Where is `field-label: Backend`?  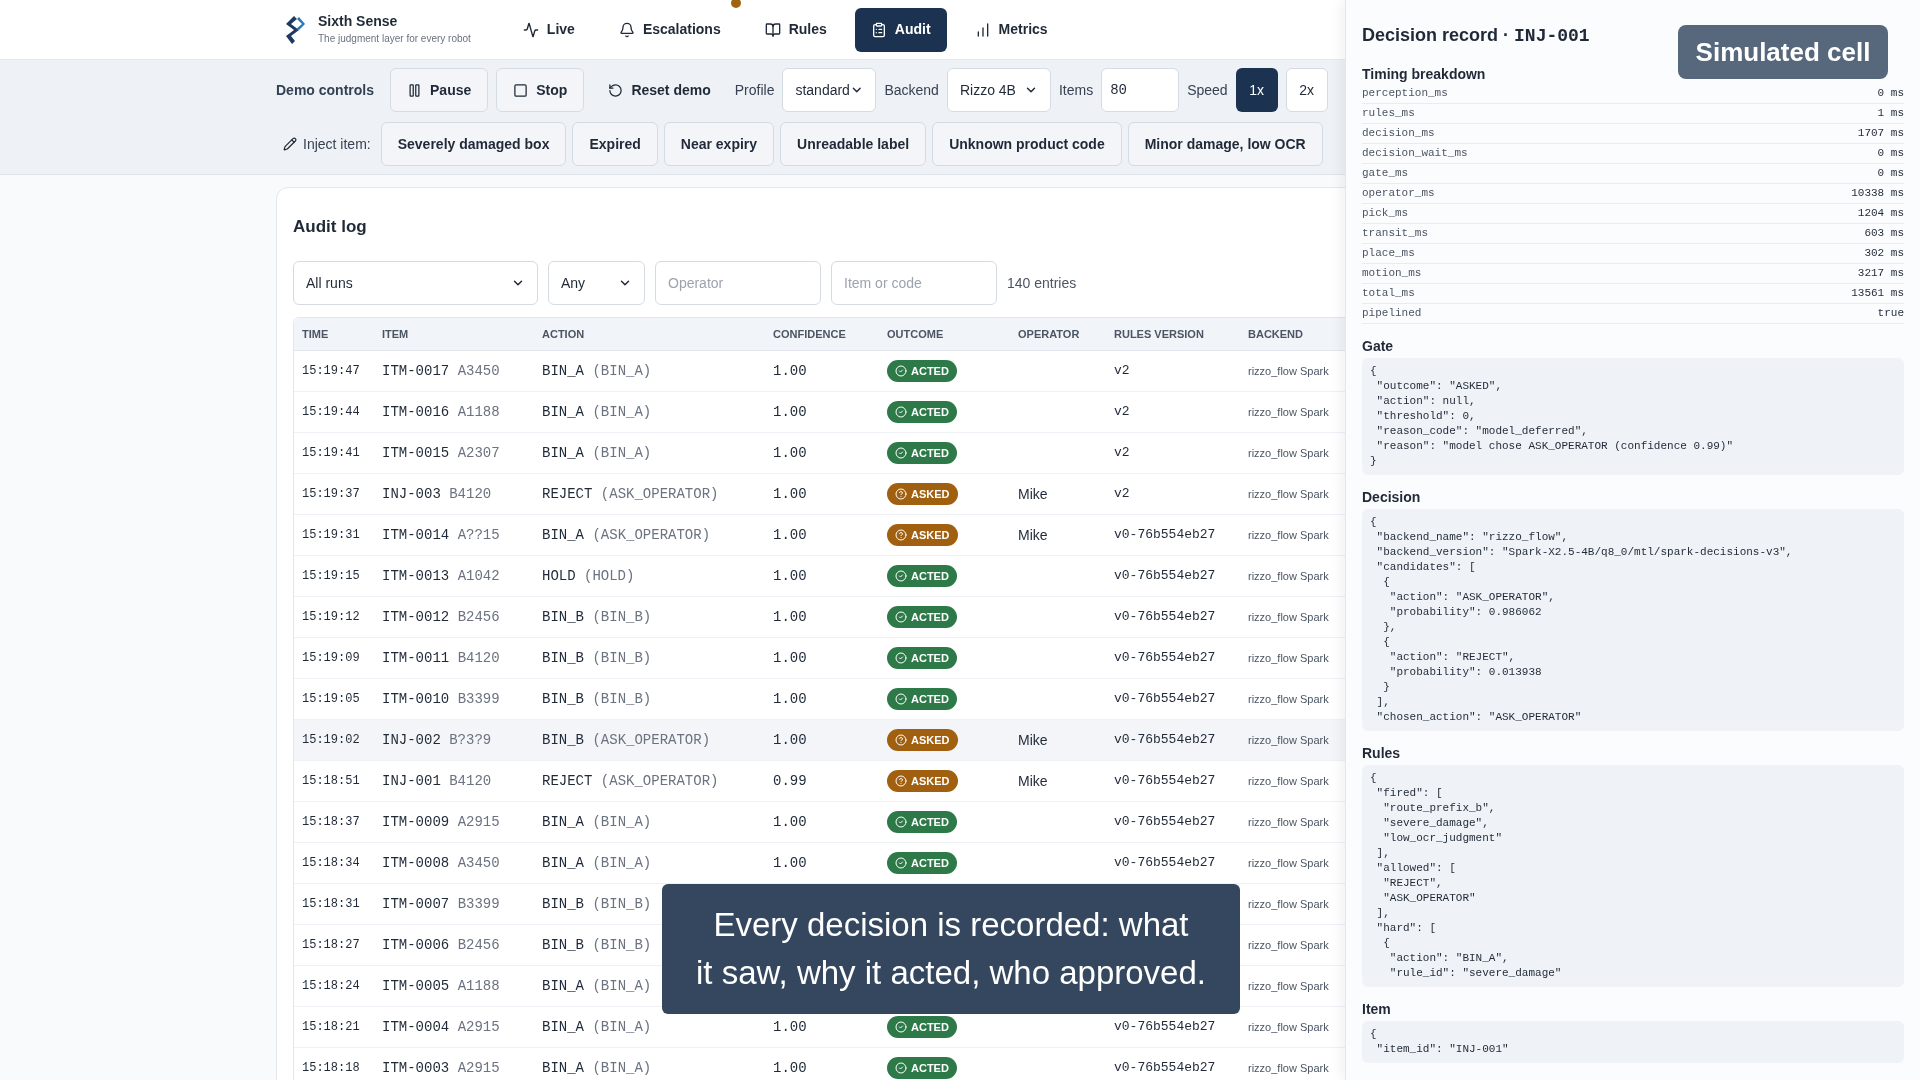 field-label: Backend is located at coordinates (911, 90).